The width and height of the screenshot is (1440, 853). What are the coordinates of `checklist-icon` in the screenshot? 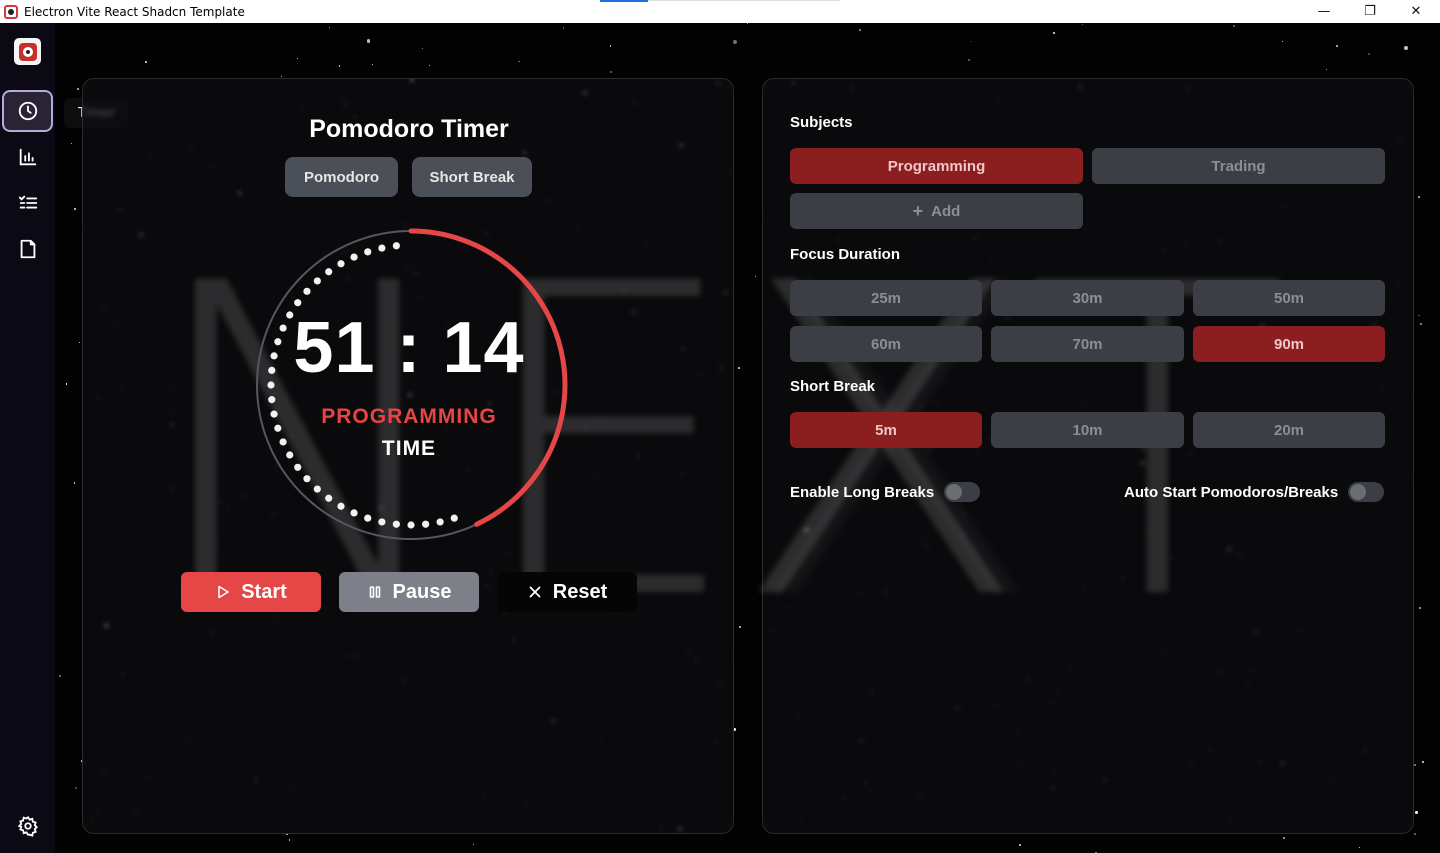 It's located at (27, 202).